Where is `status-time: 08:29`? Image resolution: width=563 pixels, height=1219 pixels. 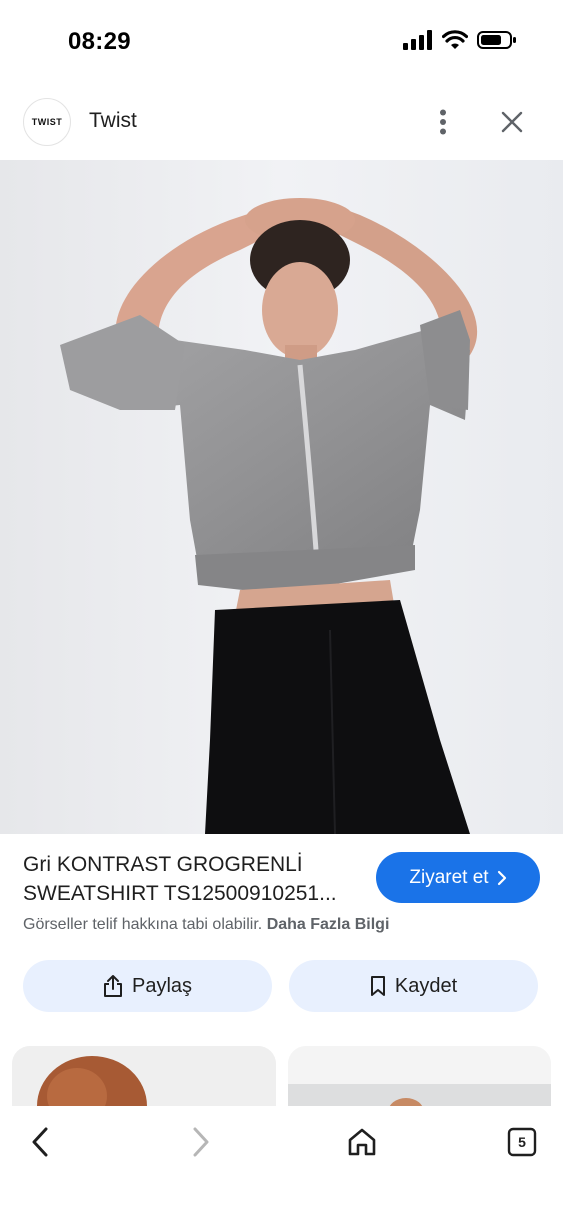
status-time: 08:29 is located at coordinates (99, 41).